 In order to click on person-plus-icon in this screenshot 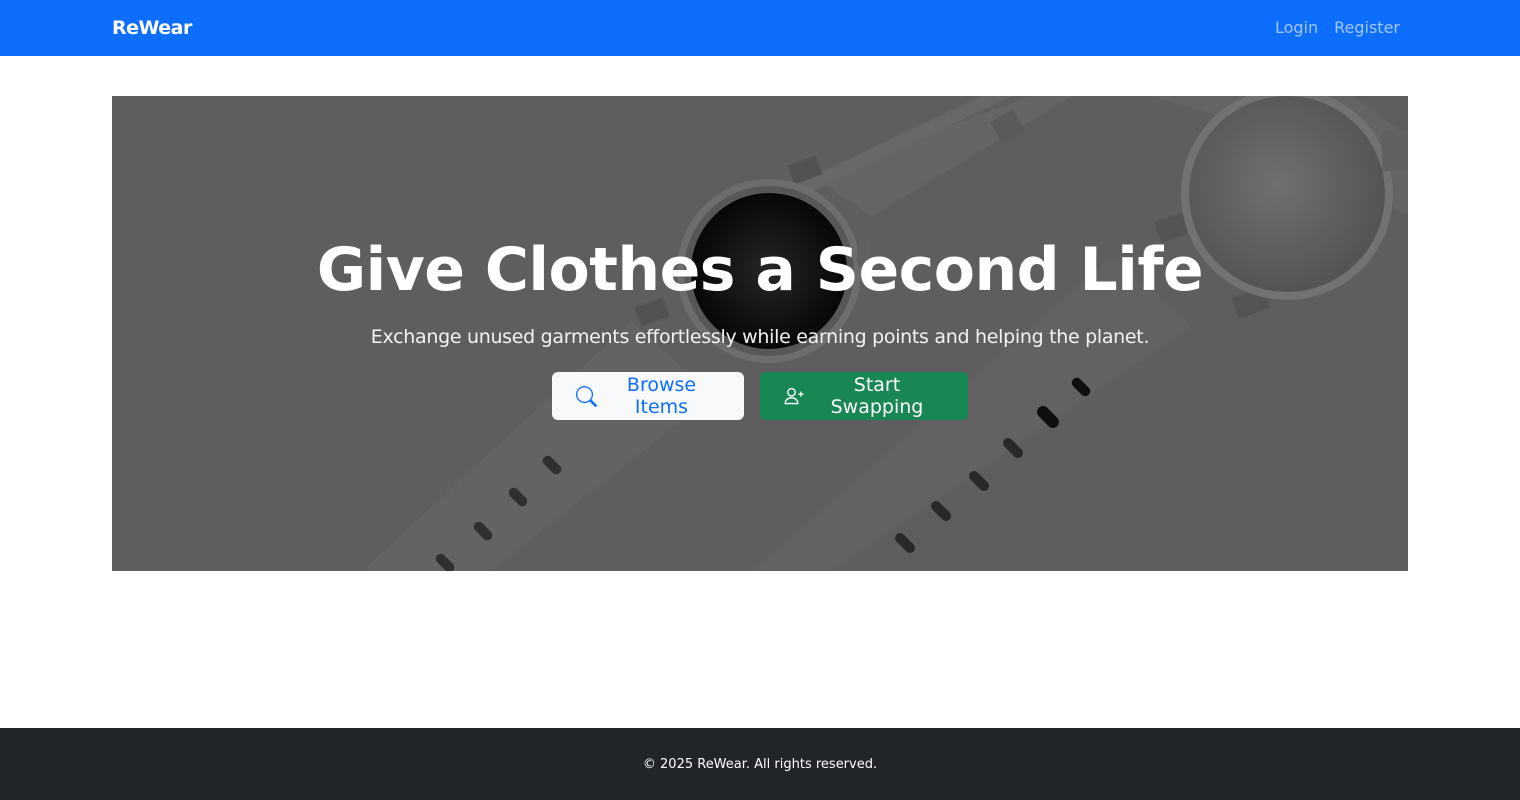, I will do `click(794, 396)`.